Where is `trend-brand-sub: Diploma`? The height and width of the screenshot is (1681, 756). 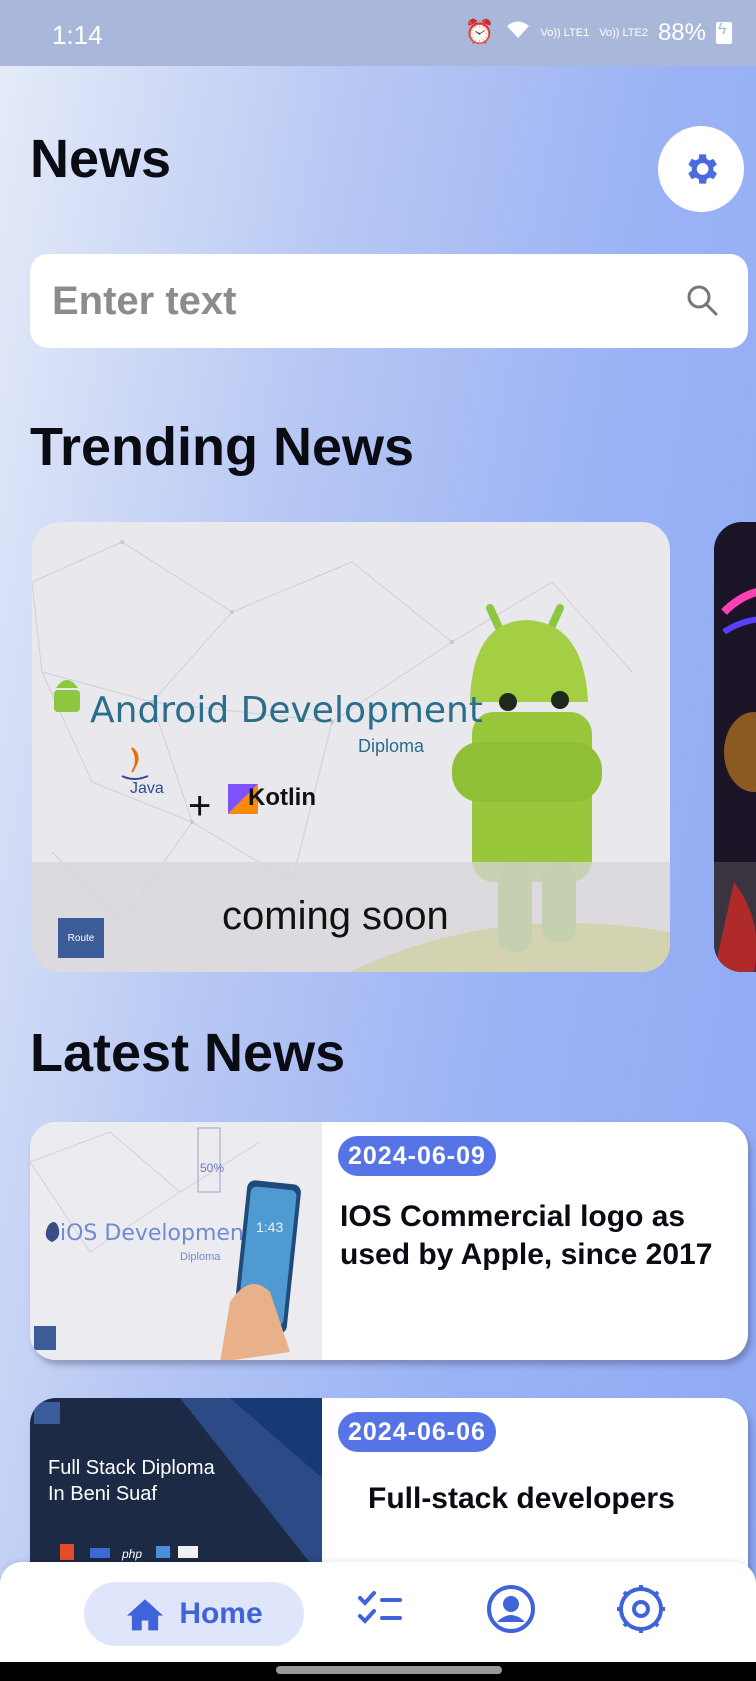 trend-brand-sub: Diploma is located at coordinates (391, 746).